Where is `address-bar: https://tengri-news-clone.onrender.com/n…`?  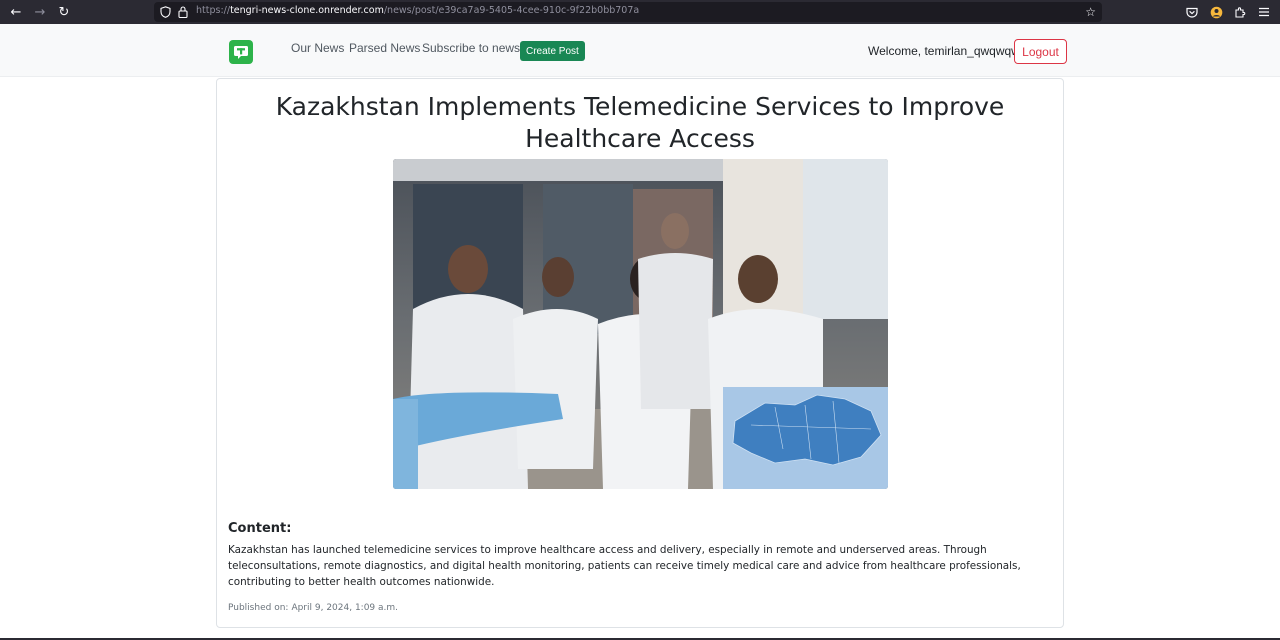 address-bar: https://tengri-news-clone.onrender.com/n… is located at coordinates (628, 12).